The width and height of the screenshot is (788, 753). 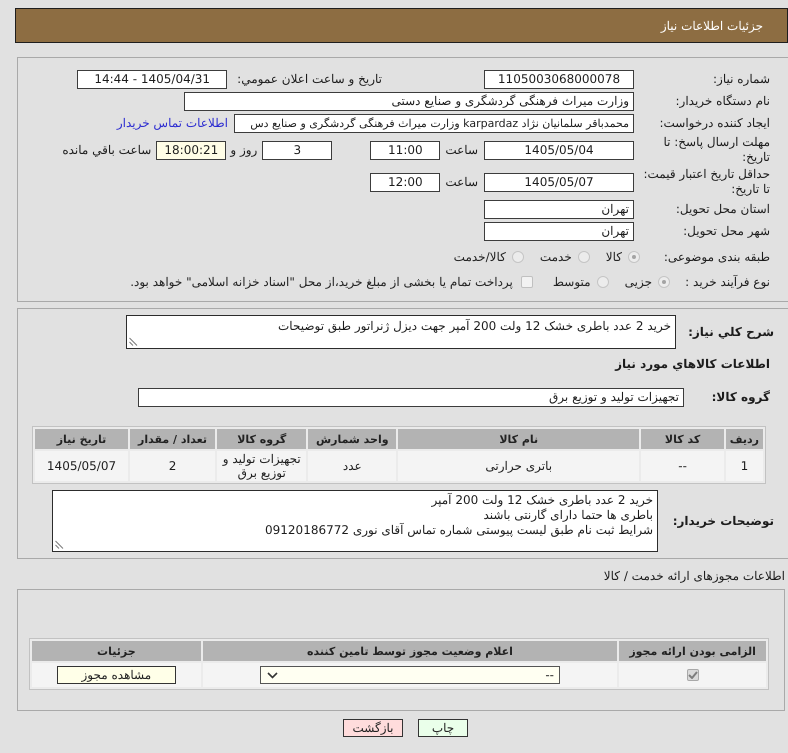 What do you see at coordinates (272, 675) in the screenshot?
I see `chevron-down-icon` at bounding box center [272, 675].